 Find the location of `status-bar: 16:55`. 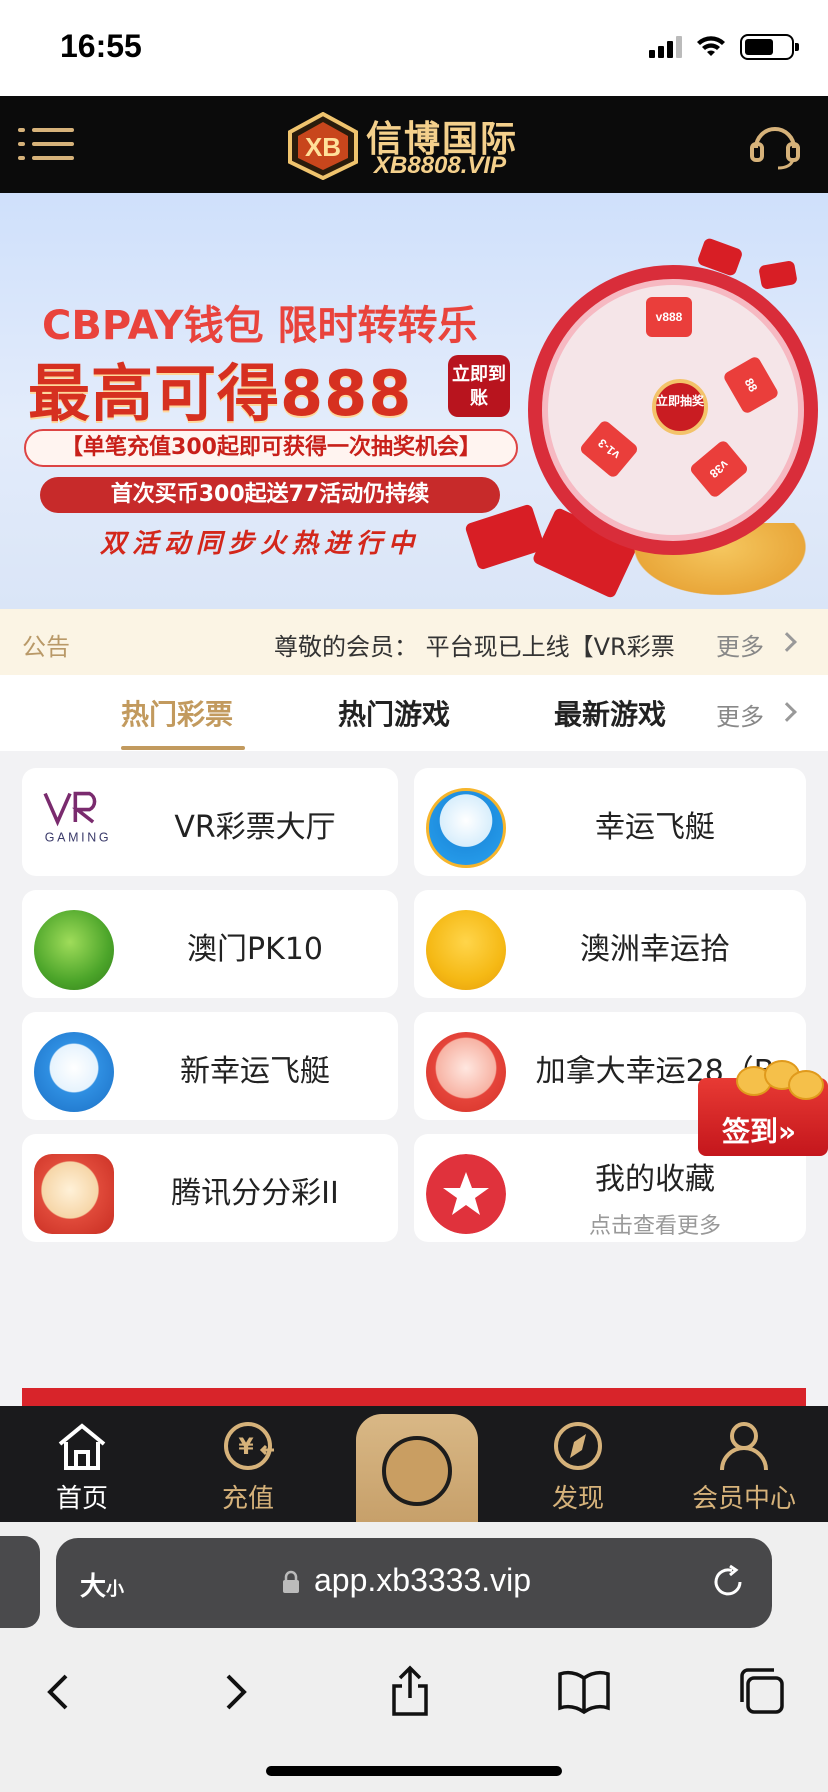

status-bar: 16:55 is located at coordinates (414, 48).